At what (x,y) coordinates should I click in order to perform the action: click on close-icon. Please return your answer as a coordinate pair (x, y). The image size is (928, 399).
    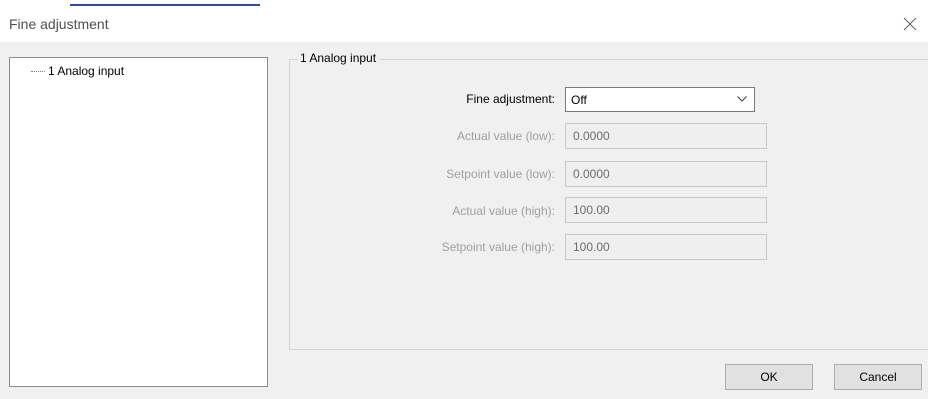
    Looking at the image, I should click on (910, 24).